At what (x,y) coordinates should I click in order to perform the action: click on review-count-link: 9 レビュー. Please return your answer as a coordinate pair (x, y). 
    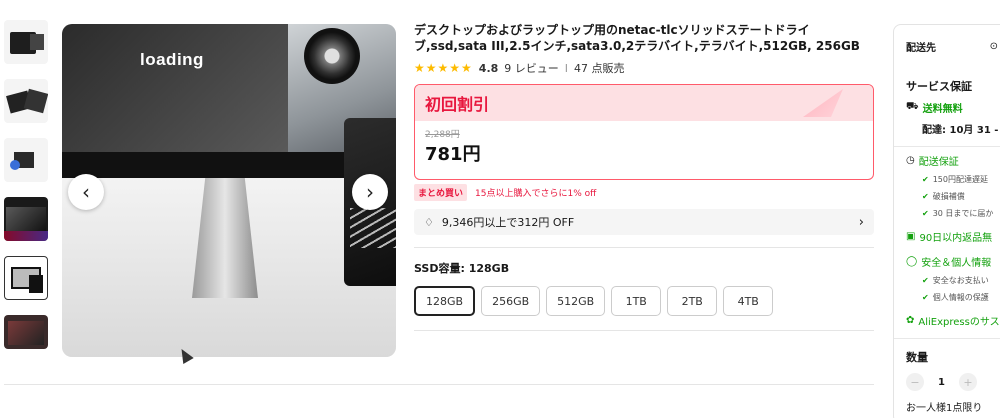
    Looking at the image, I should click on (531, 68).